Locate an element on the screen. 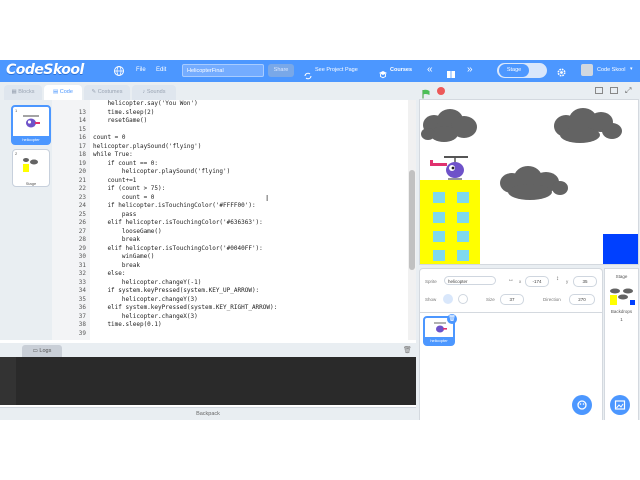  backpack-bar: Backpack is located at coordinates (208, 414).